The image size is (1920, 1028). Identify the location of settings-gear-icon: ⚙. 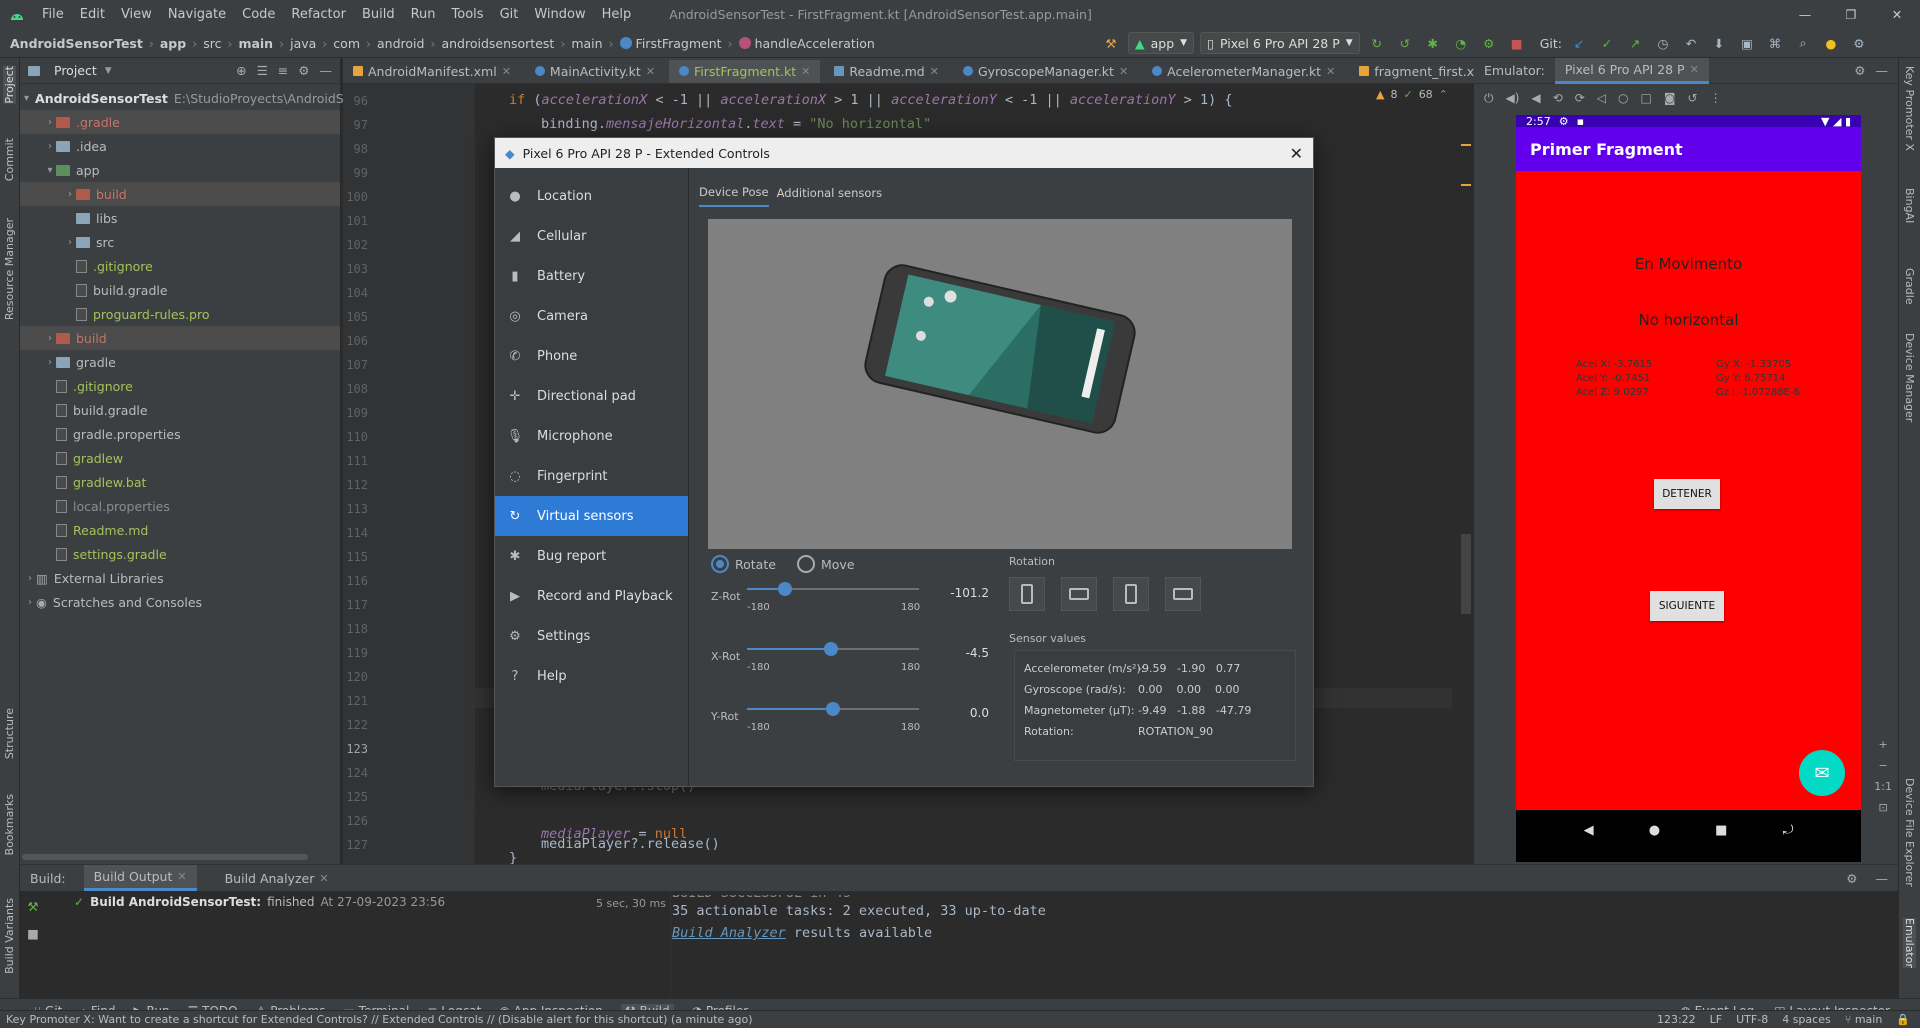
(1859, 43).